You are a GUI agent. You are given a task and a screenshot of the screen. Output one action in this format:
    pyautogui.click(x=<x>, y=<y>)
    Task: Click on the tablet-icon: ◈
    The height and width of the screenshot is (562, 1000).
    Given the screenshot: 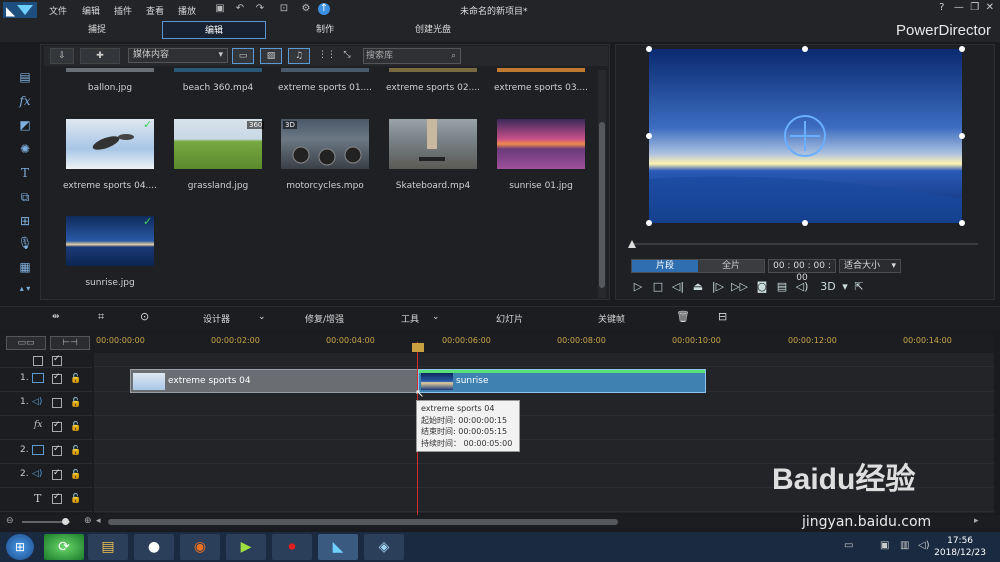 What is the action you would take?
    pyautogui.click(x=384, y=547)
    